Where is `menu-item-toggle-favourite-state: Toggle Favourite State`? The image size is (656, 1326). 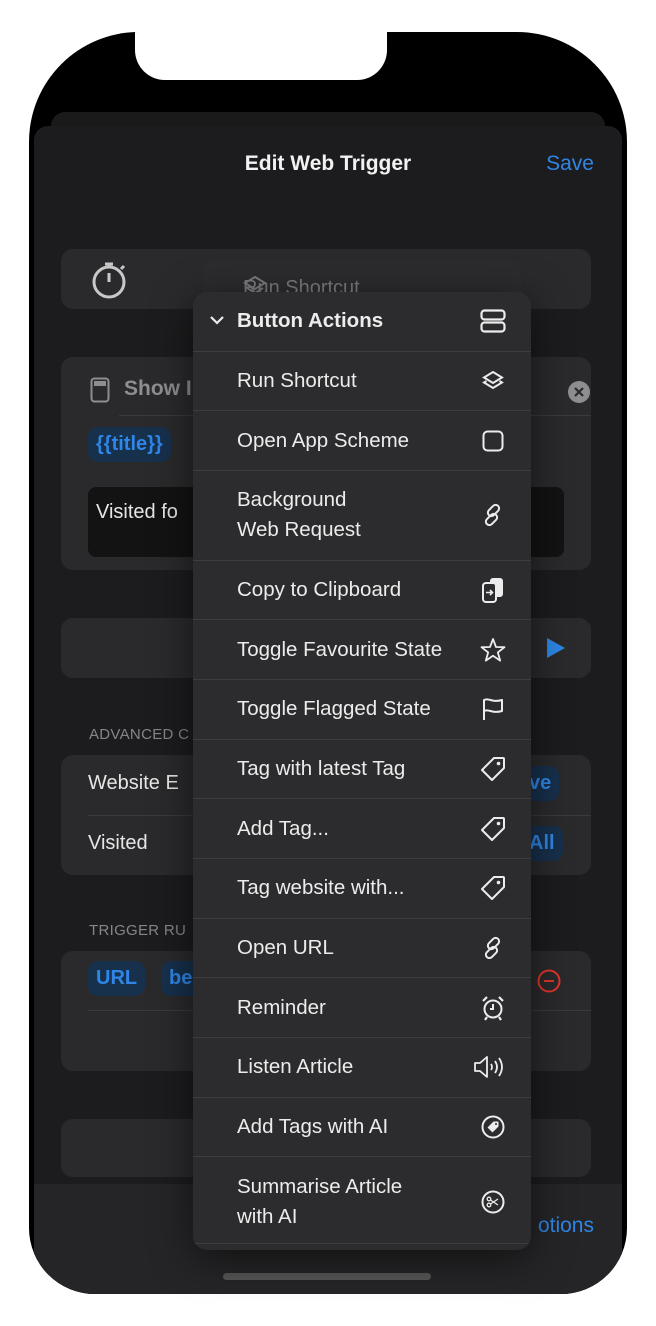 menu-item-toggle-favourite-state: Toggle Favourite State is located at coordinates (362, 650).